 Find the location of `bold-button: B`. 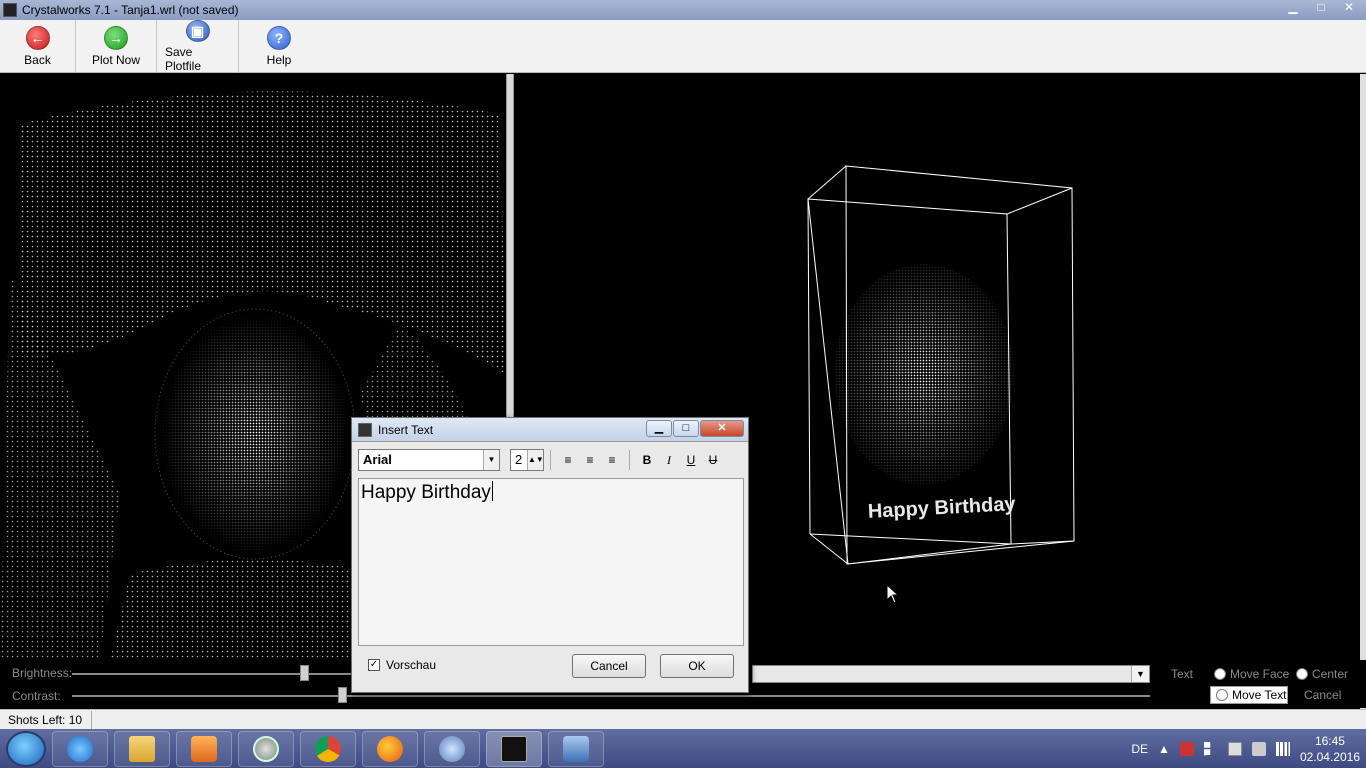

bold-button: B is located at coordinates (647, 460).